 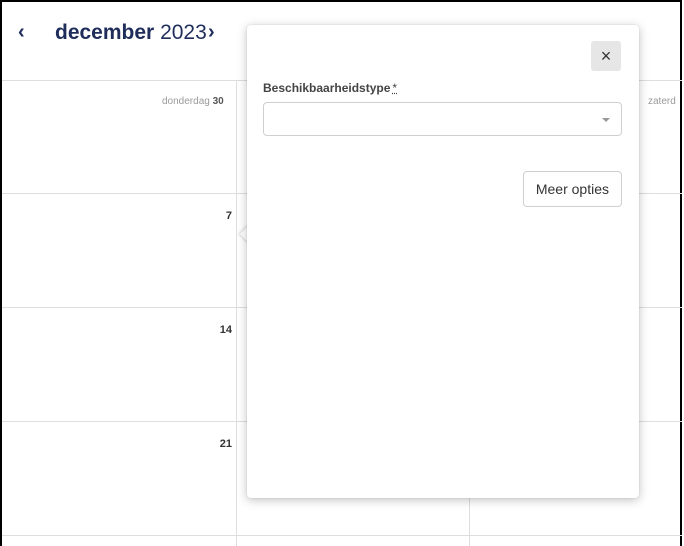 I want to click on chevron-down-icon, so click(x=606, y=120).